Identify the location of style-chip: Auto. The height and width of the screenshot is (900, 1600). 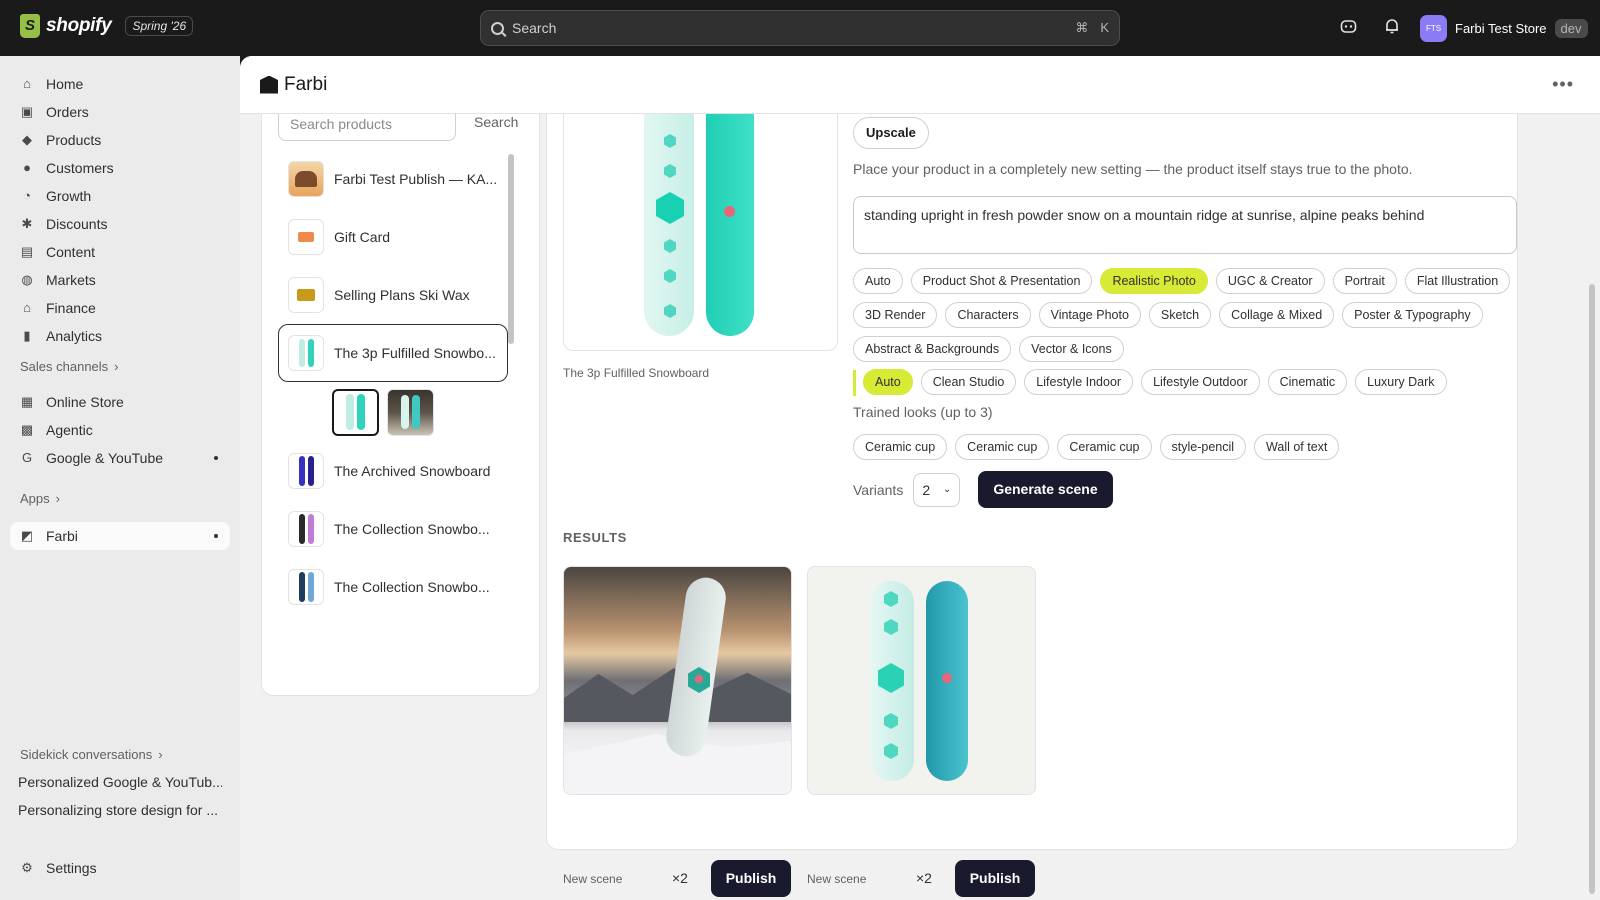
(878, 281).